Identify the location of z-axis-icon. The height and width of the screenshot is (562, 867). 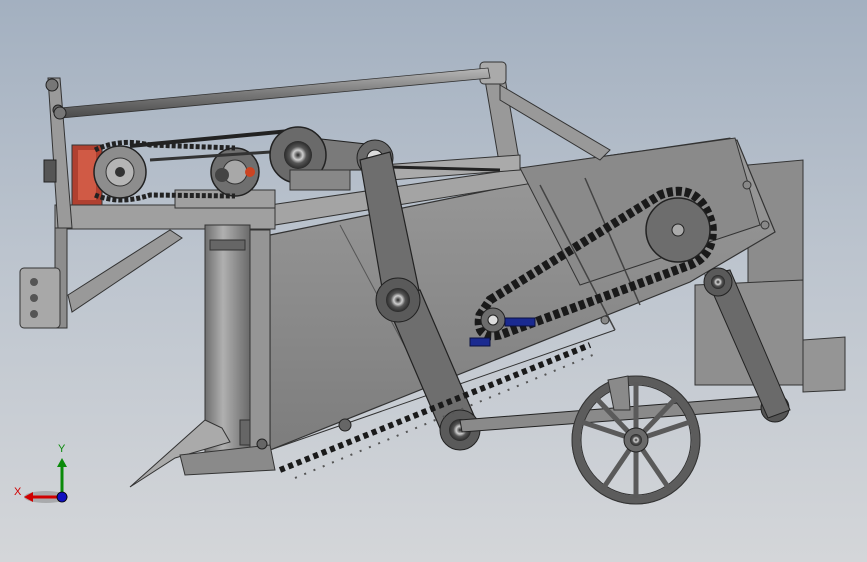
(62, 497).